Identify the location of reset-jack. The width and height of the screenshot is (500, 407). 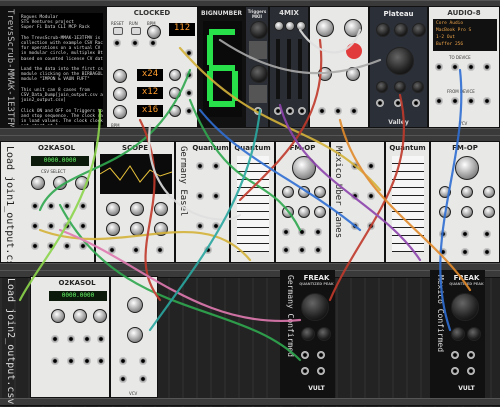
(117, 43).